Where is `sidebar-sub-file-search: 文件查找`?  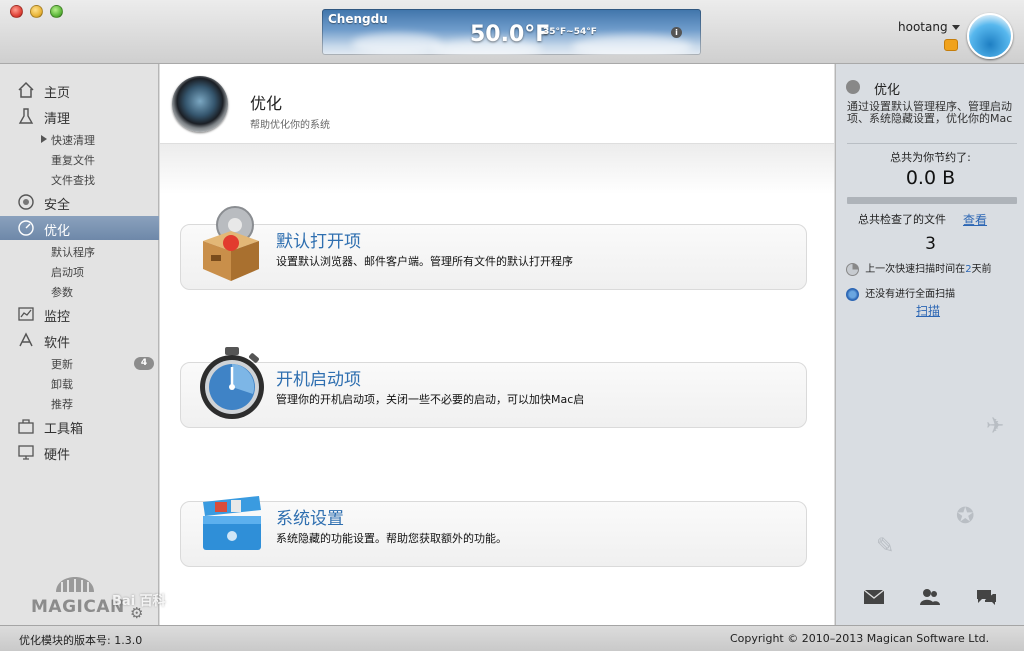 sidebar-sub-file-search: 文件查找 is located at coordinates (73, 180).